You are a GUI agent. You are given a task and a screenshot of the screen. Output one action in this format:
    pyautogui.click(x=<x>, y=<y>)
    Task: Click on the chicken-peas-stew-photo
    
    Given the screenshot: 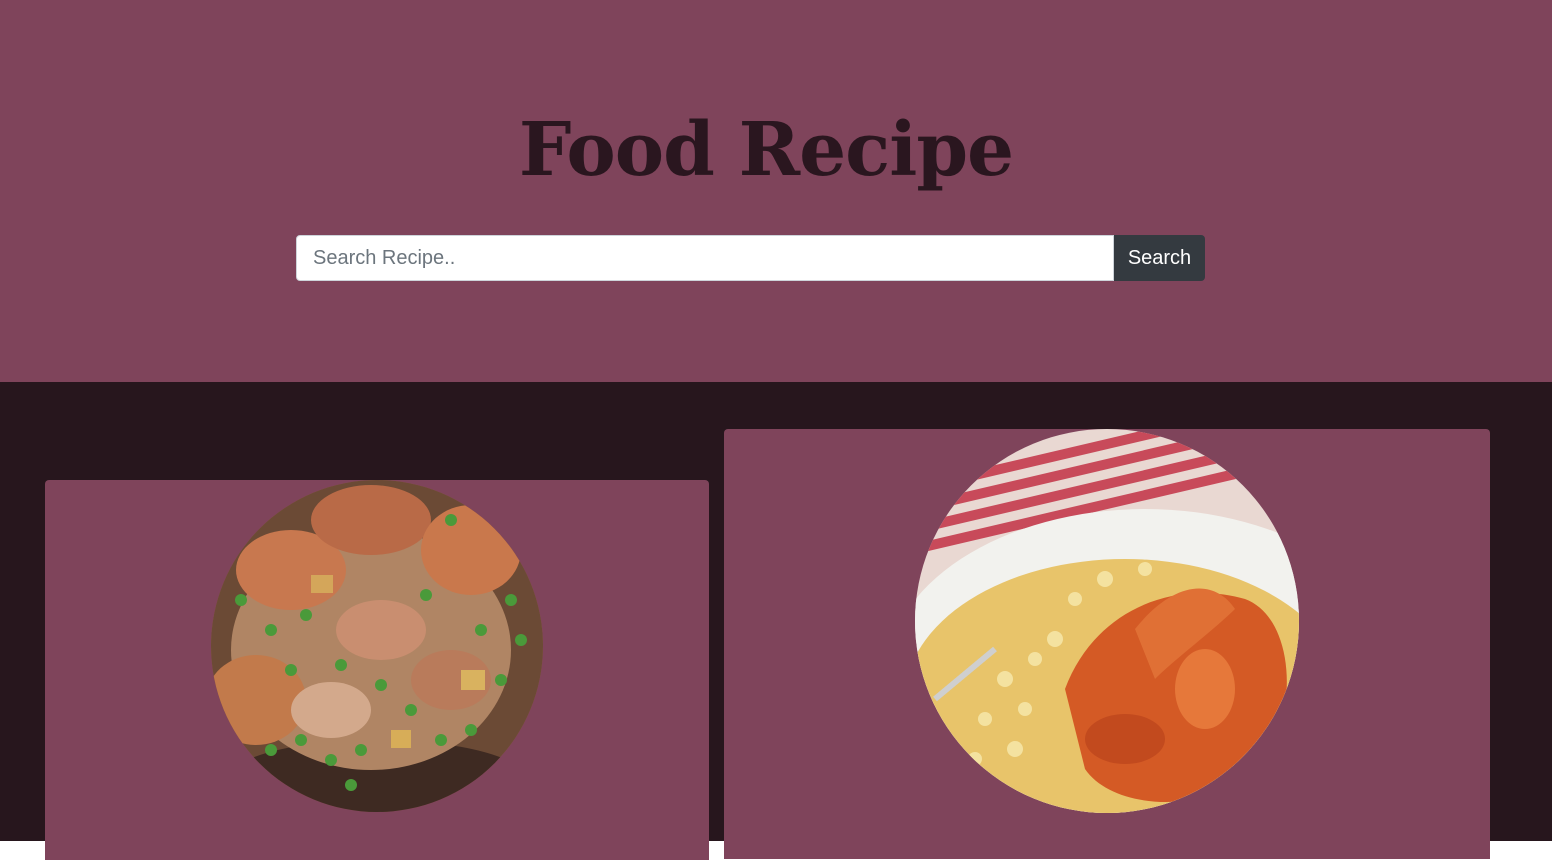 What is the action you would take?
    pyautogui.click(x=377, y=646)
    